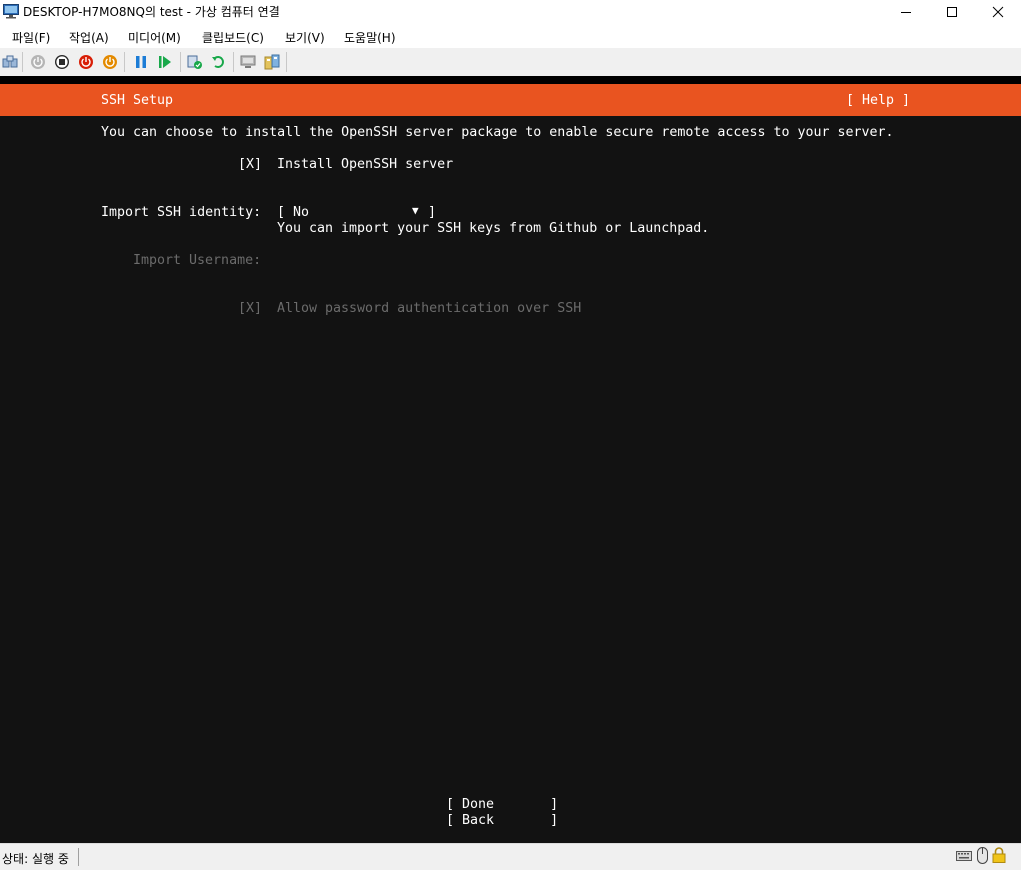 This screenshot has height=870, width=1021. Describe the element at coordinates (293, 212) in the screenshot. I see `import-identity-value: [ No` at that location.